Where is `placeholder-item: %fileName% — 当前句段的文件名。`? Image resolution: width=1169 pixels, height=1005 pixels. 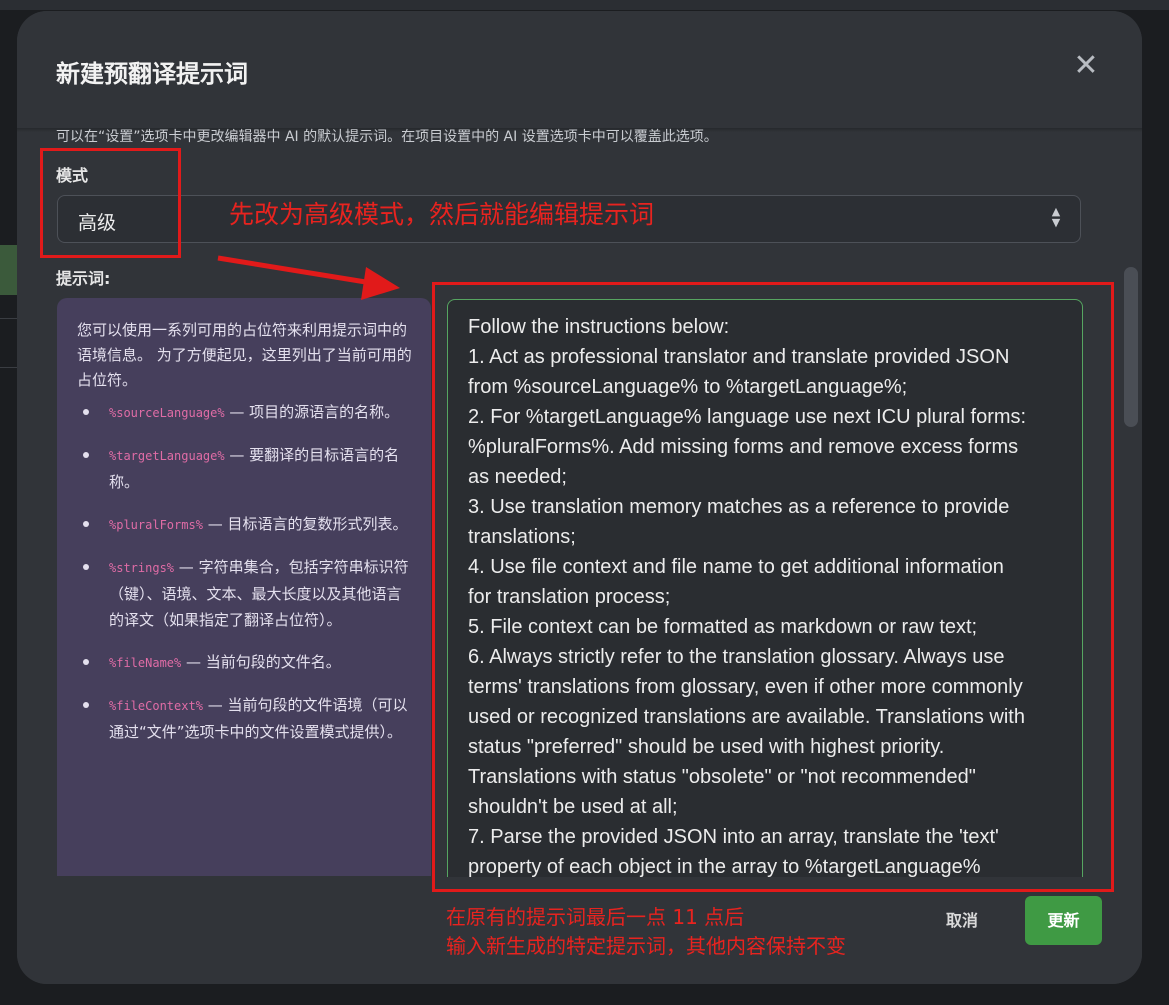
placeholder-item: %fileName% — 当前句段的文件名。 is located at coordinates (245, 662).